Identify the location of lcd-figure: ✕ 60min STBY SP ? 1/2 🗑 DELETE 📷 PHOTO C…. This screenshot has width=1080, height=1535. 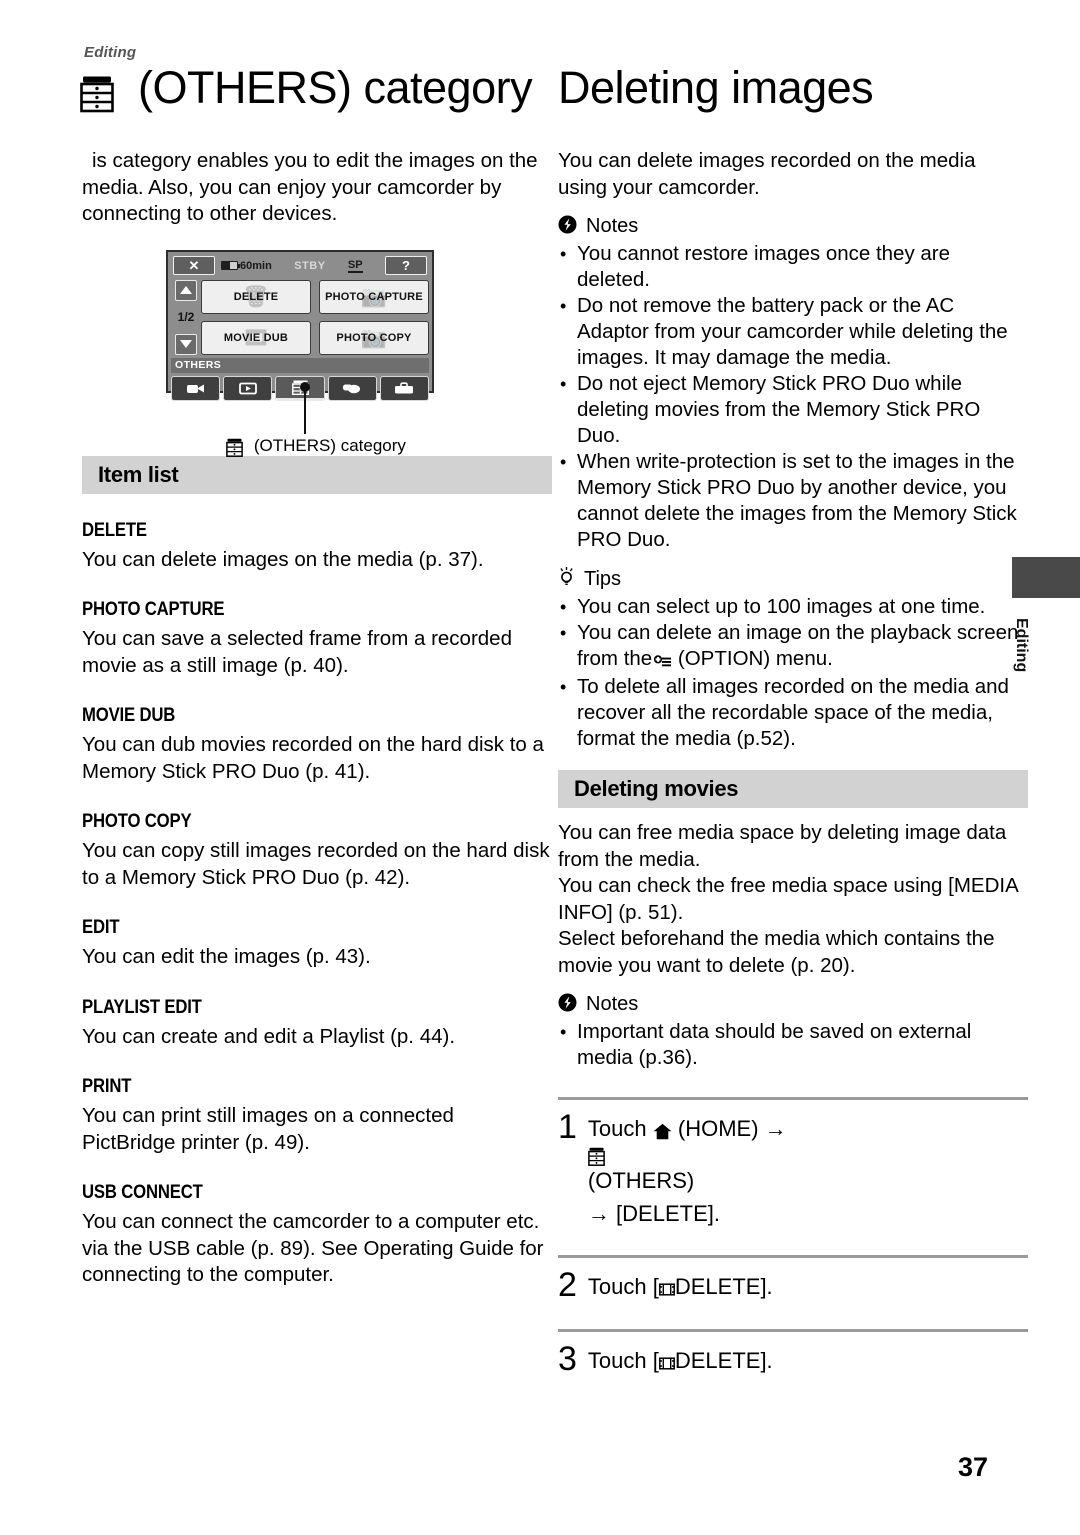
(317, 353).